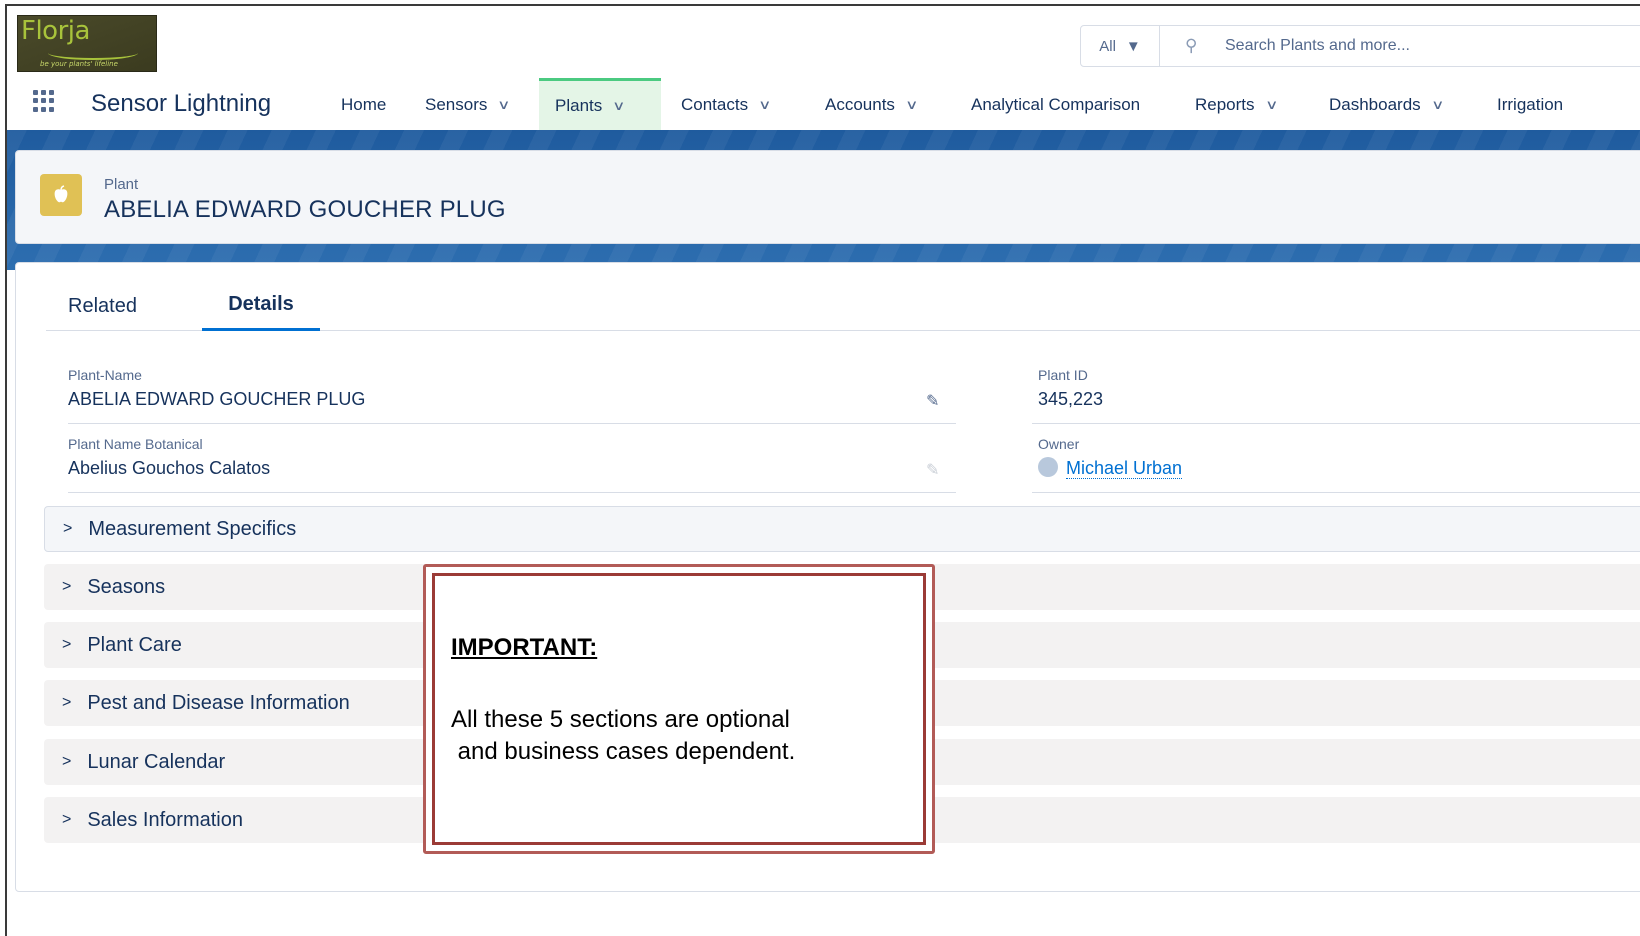  Describe the element at coordinates (1530, 104) in the screenshot. I see `nav-item-irrigation: Irrigation` at that location.